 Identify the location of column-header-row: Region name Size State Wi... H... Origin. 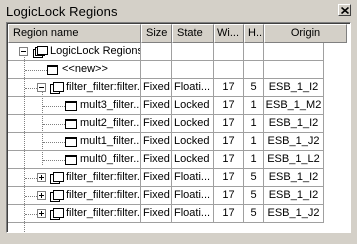
(177, 33).